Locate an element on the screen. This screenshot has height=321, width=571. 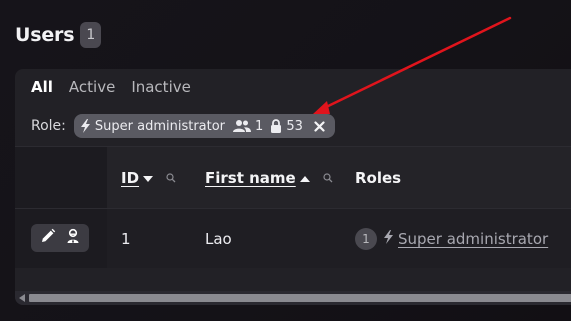
tab-all: All is located at coordinates (42, 87).